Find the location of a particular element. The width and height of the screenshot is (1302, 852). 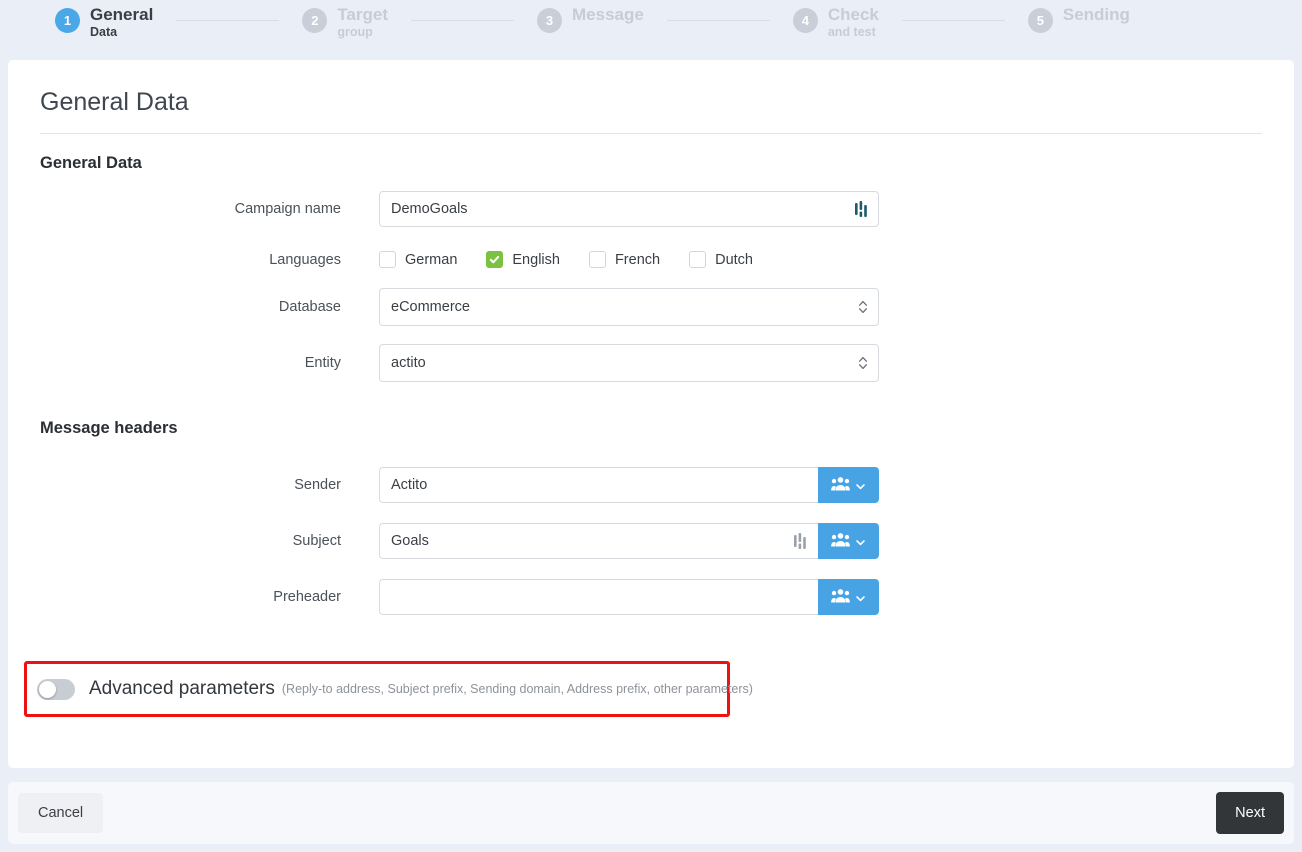

language-option-french: French is located at coordinates (624, 259).